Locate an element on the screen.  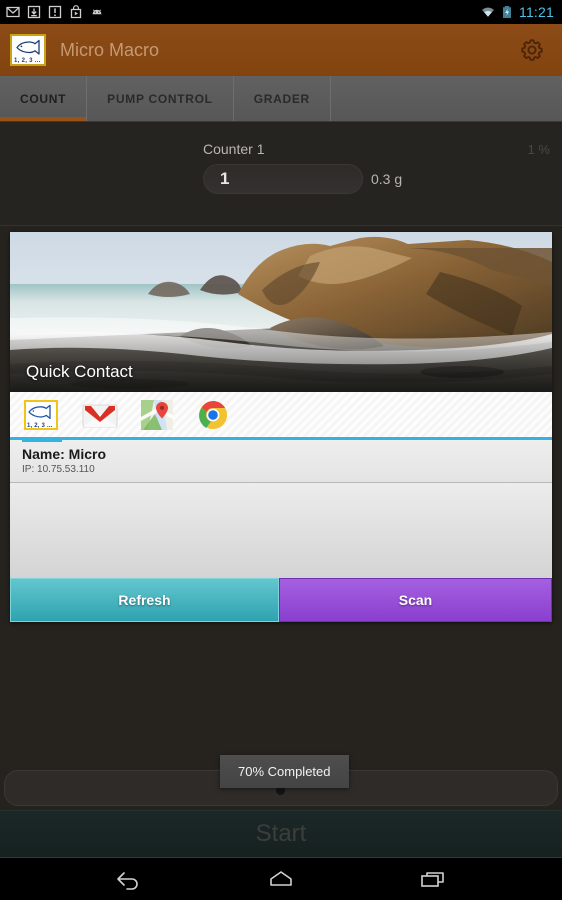
counter-input-value: 1 is located at coordinates (225, 178).